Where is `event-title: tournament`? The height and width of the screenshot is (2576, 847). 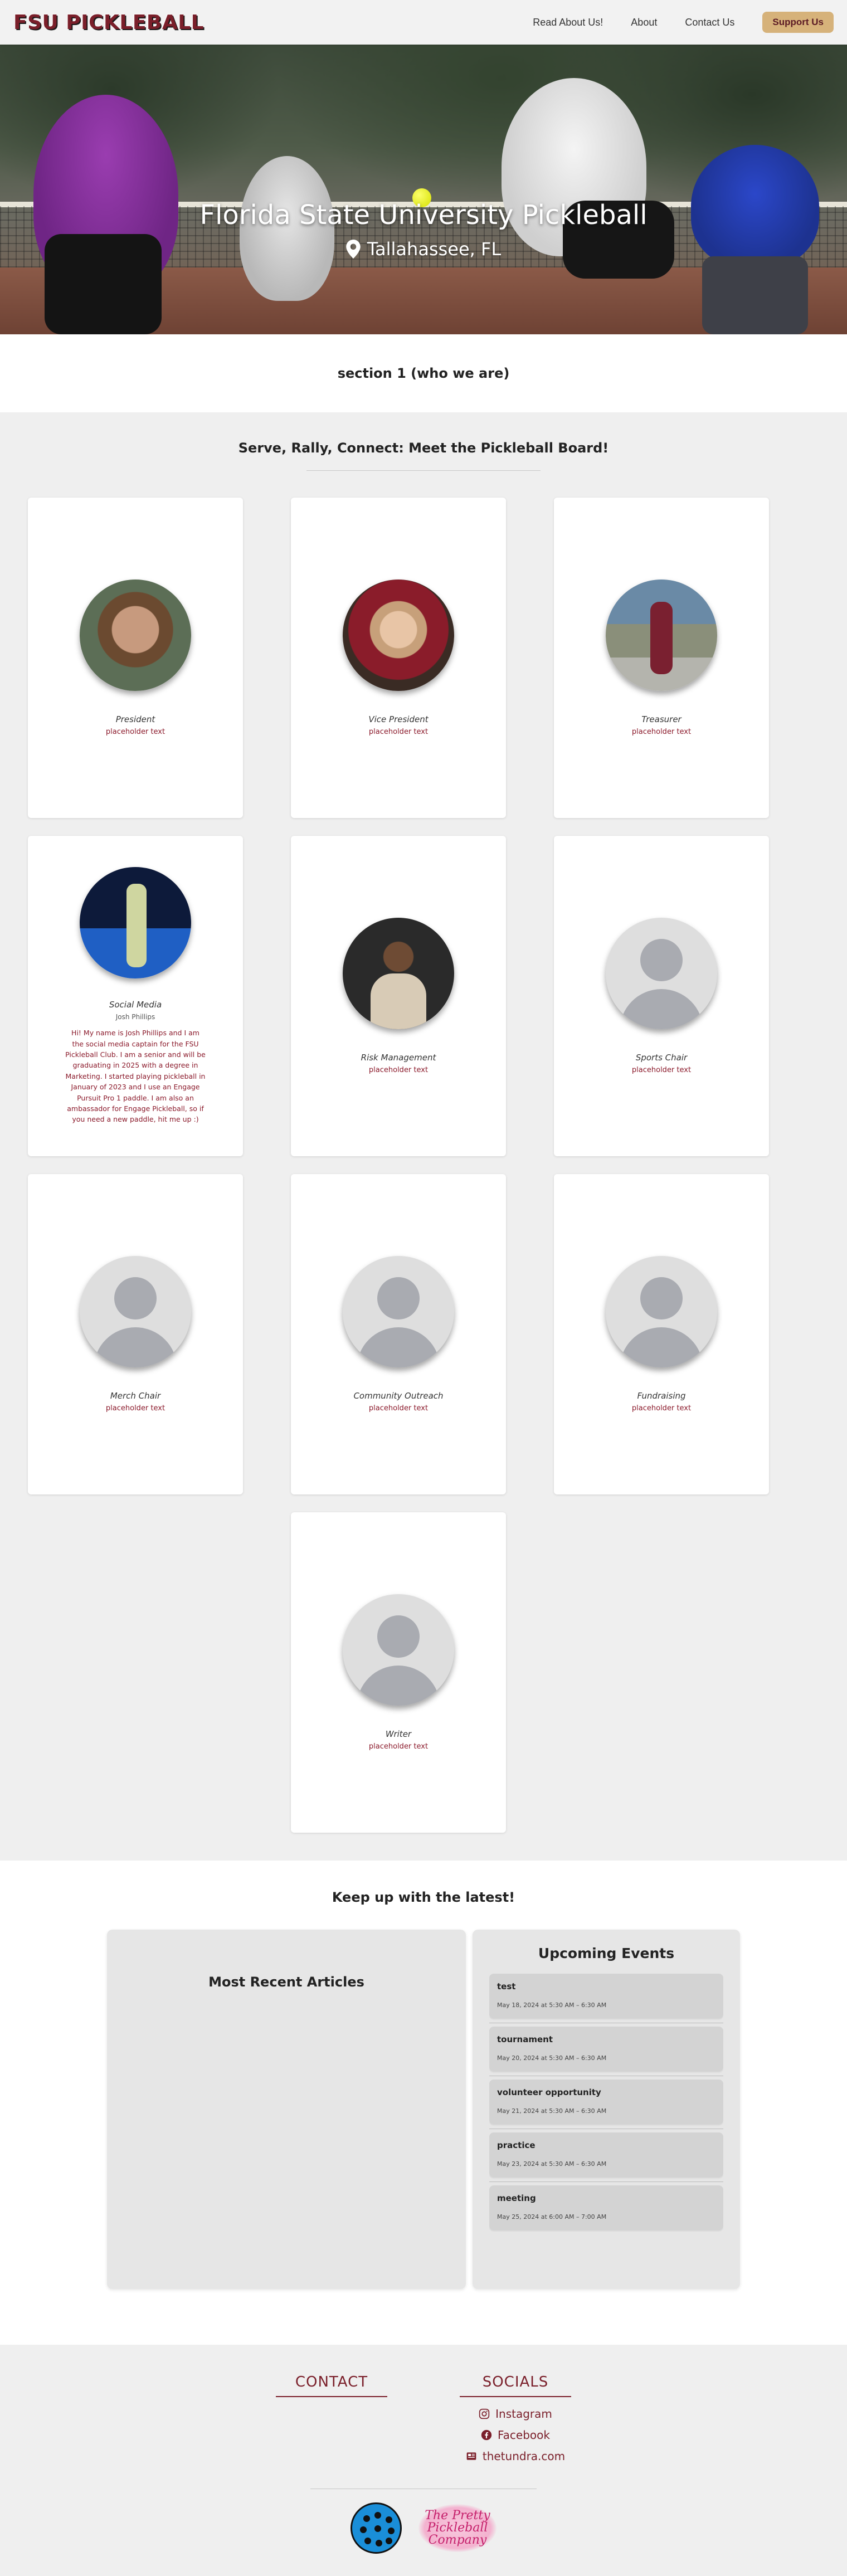 event-title: tournament is located at coordinates (525, 2039).